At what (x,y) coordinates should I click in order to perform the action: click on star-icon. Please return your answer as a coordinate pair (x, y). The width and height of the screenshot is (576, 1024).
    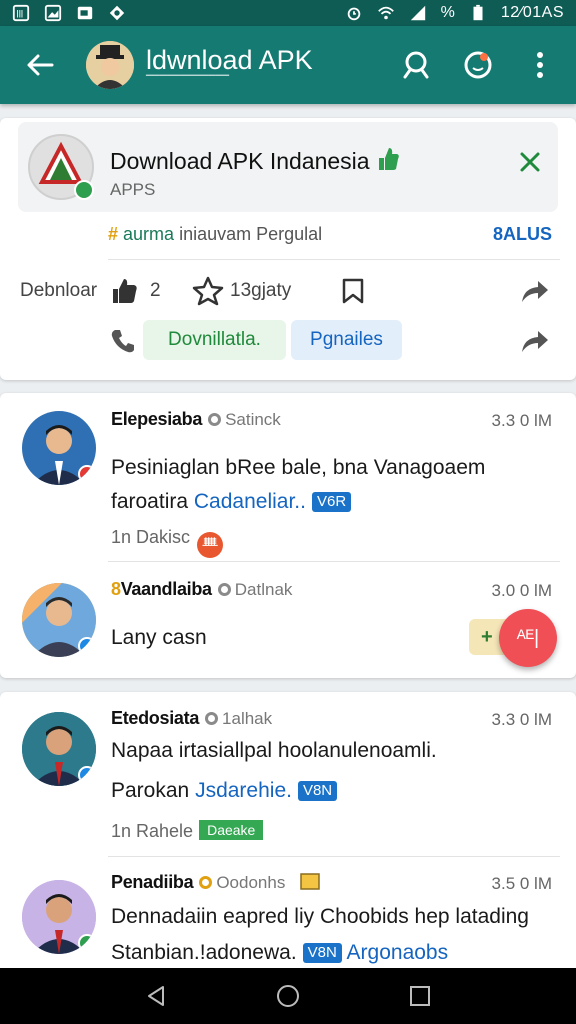
    Looking at the image, I should click on (208, 291).